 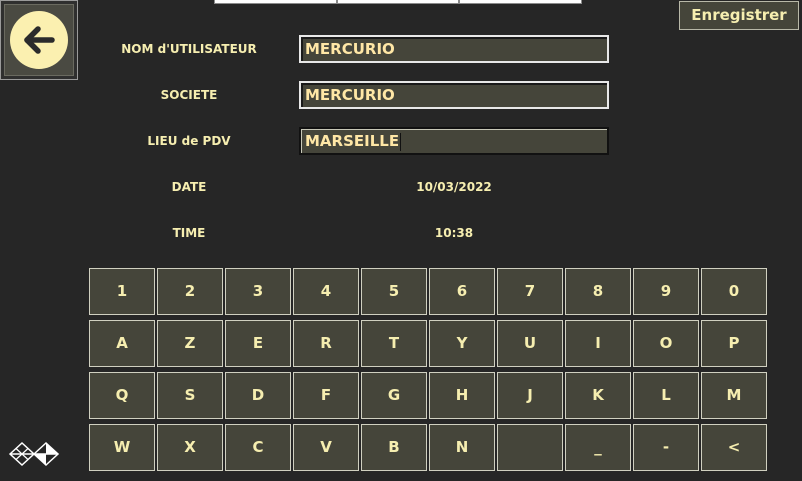 I want to click on back-button, so click(x=39, y=40).